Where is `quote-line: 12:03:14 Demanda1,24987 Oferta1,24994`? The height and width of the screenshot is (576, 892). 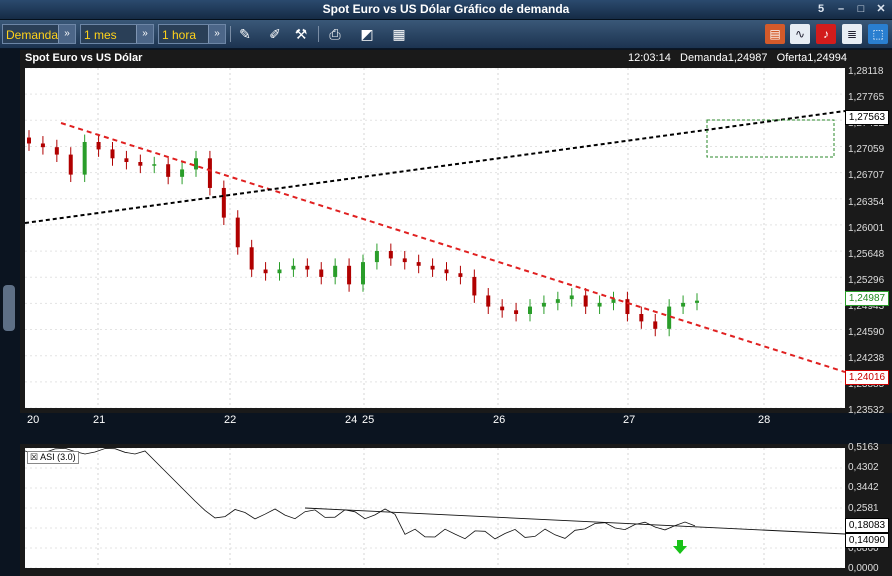 quote-line: 12:03:14 Demanda1,24987 Oferta1,24994 is located at coordinates (737, 58).